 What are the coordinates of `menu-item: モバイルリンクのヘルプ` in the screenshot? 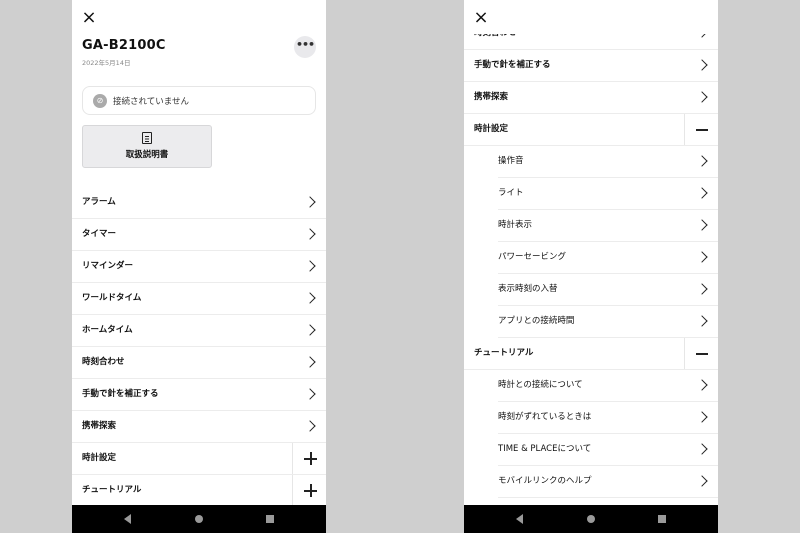 It's located at (591, 482).